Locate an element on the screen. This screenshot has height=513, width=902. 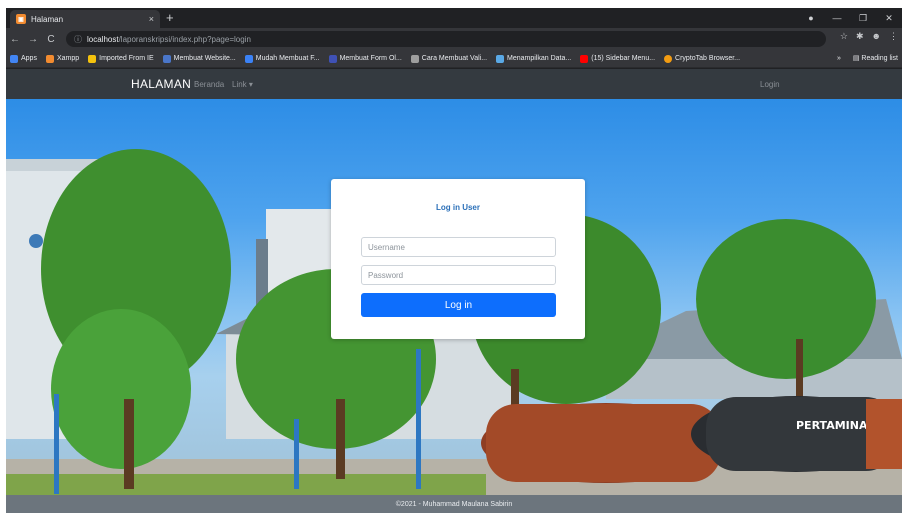
close-window-icon: ✕ is located at coordinates (889, 18).